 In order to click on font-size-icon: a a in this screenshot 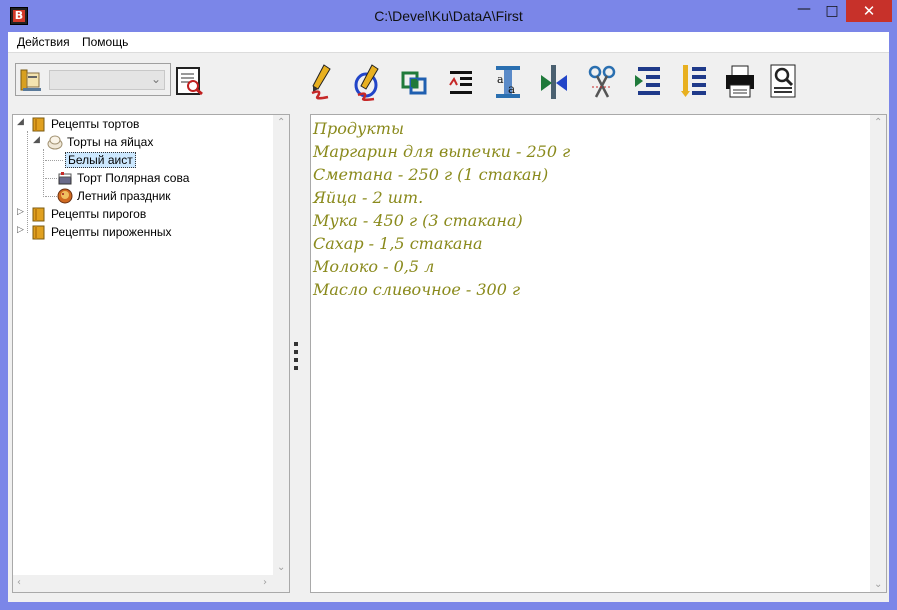, I will do `click(508, 82)`.